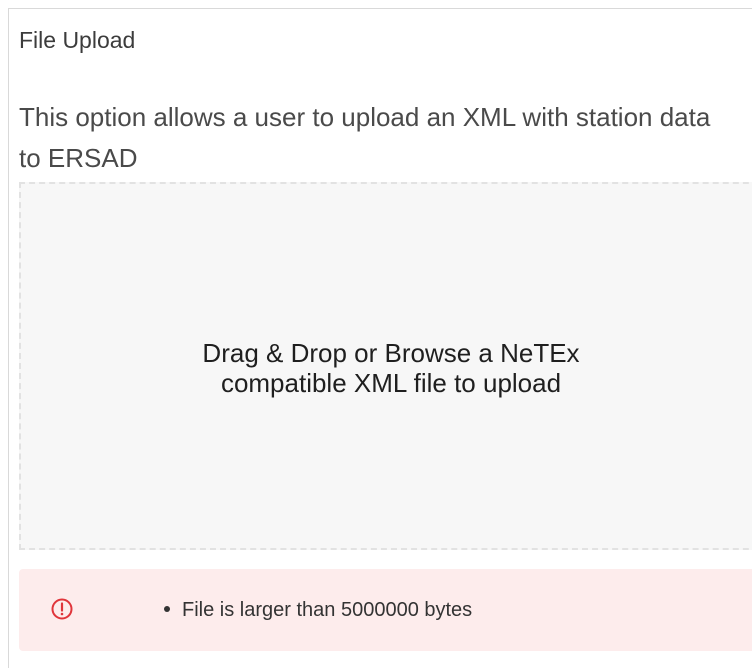 The image size is (752, 668). Describe the element at coordinates (327, 610) in the screenshot. I see `error-message: File is larger than 5000000 bytes` at that location.